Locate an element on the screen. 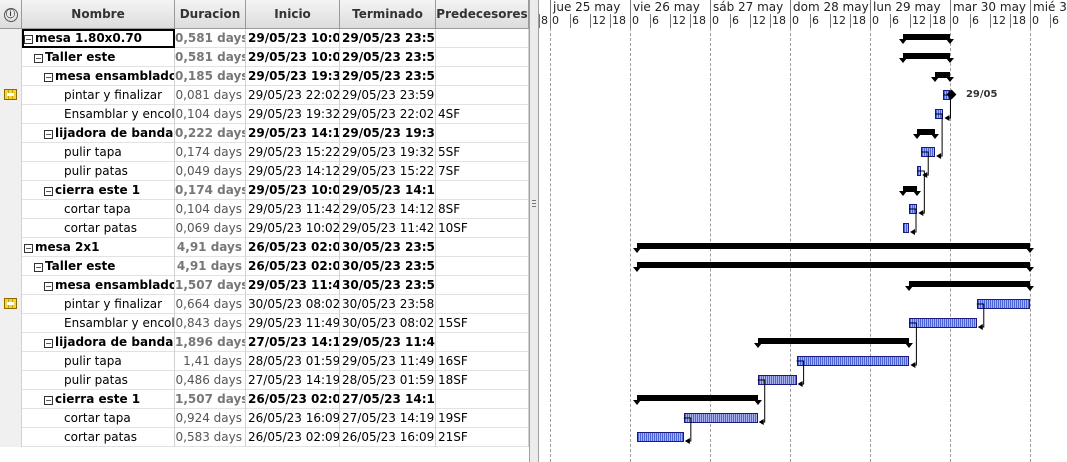  finish-cell: 29/05/23 11:42 is located at coordinates (388, 228).